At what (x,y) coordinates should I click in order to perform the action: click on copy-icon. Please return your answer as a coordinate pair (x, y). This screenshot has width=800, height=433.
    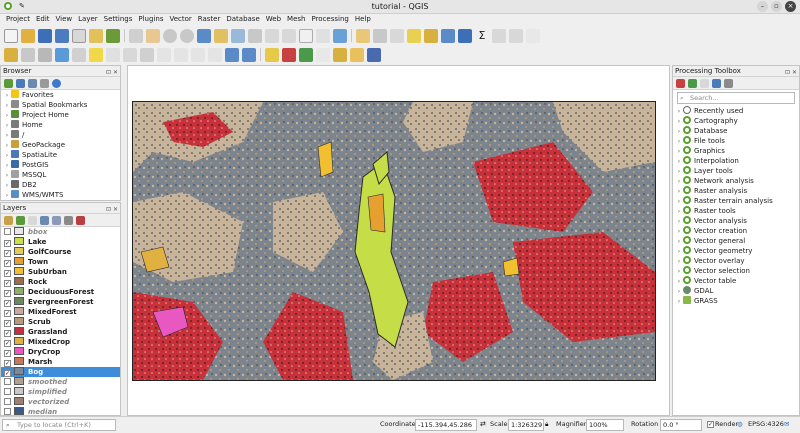
    Looking at the image, I should click on (198, 54).